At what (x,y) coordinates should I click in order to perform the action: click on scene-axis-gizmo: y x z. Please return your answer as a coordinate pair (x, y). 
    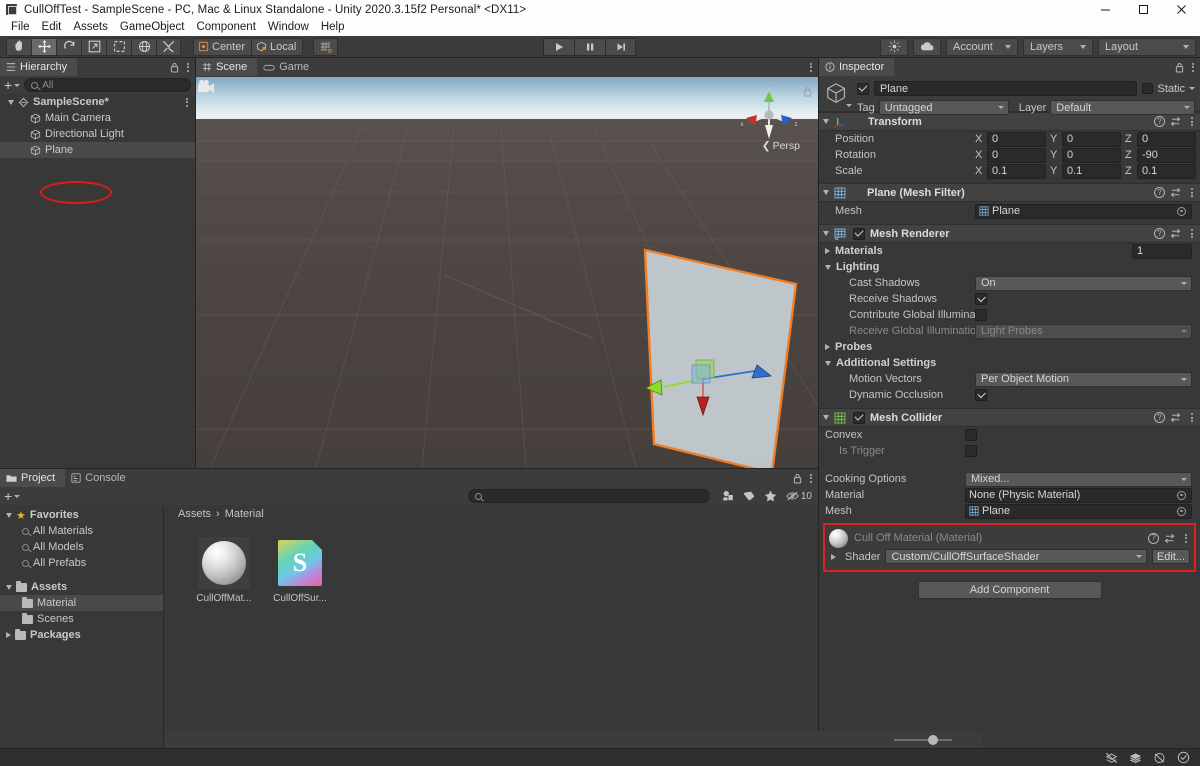
    Looking at the image, I should click on (769, 116).